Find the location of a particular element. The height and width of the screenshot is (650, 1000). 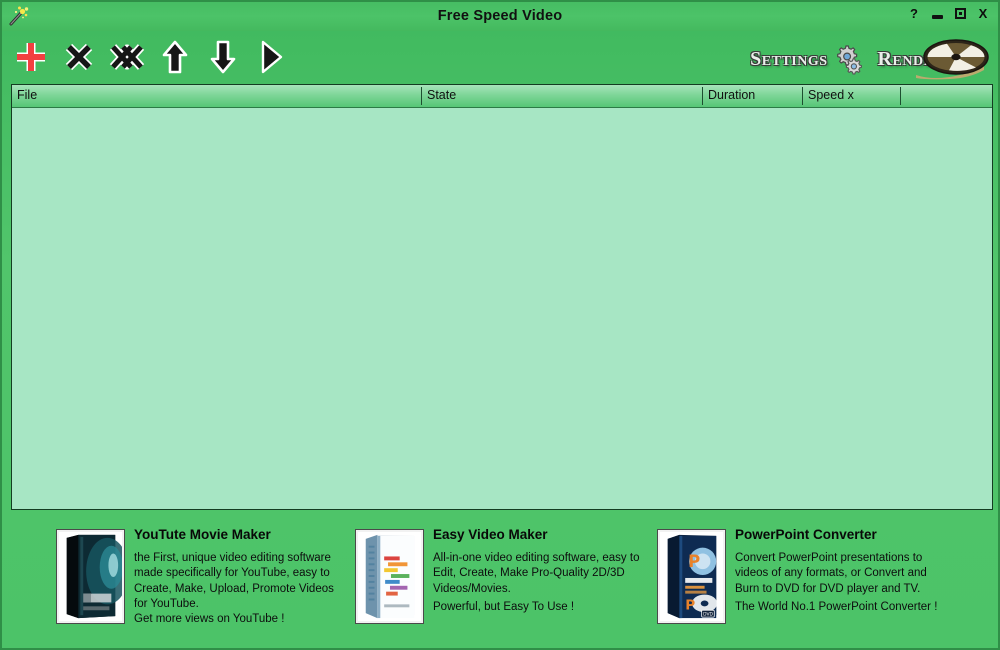

plus-icon is located at coordinates (31, 57).